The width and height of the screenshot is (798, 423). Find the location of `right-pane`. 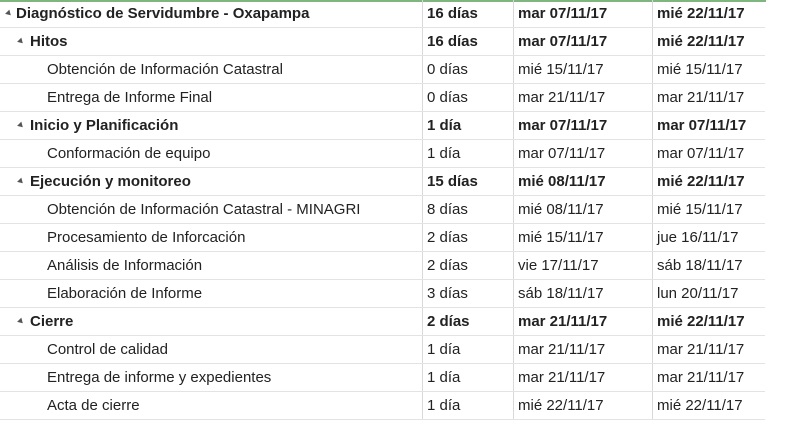

right-pane is located at coordinates (782, 211).